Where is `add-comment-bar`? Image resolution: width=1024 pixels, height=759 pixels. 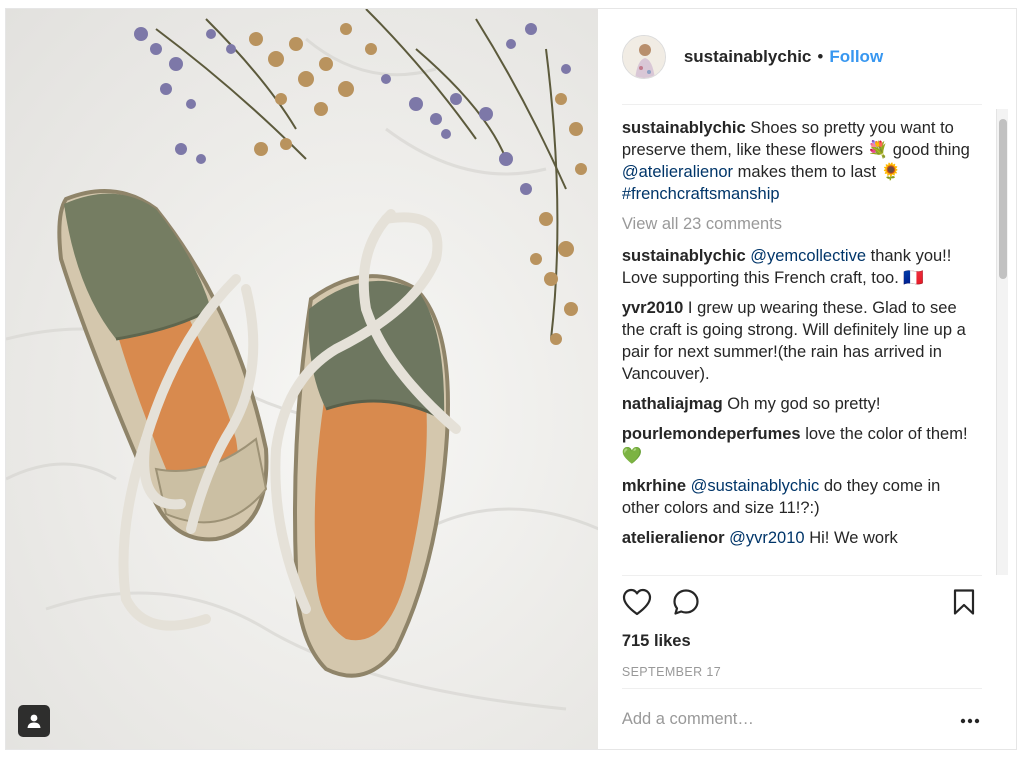
add-comment-bar is located at coordinates (801, 719).